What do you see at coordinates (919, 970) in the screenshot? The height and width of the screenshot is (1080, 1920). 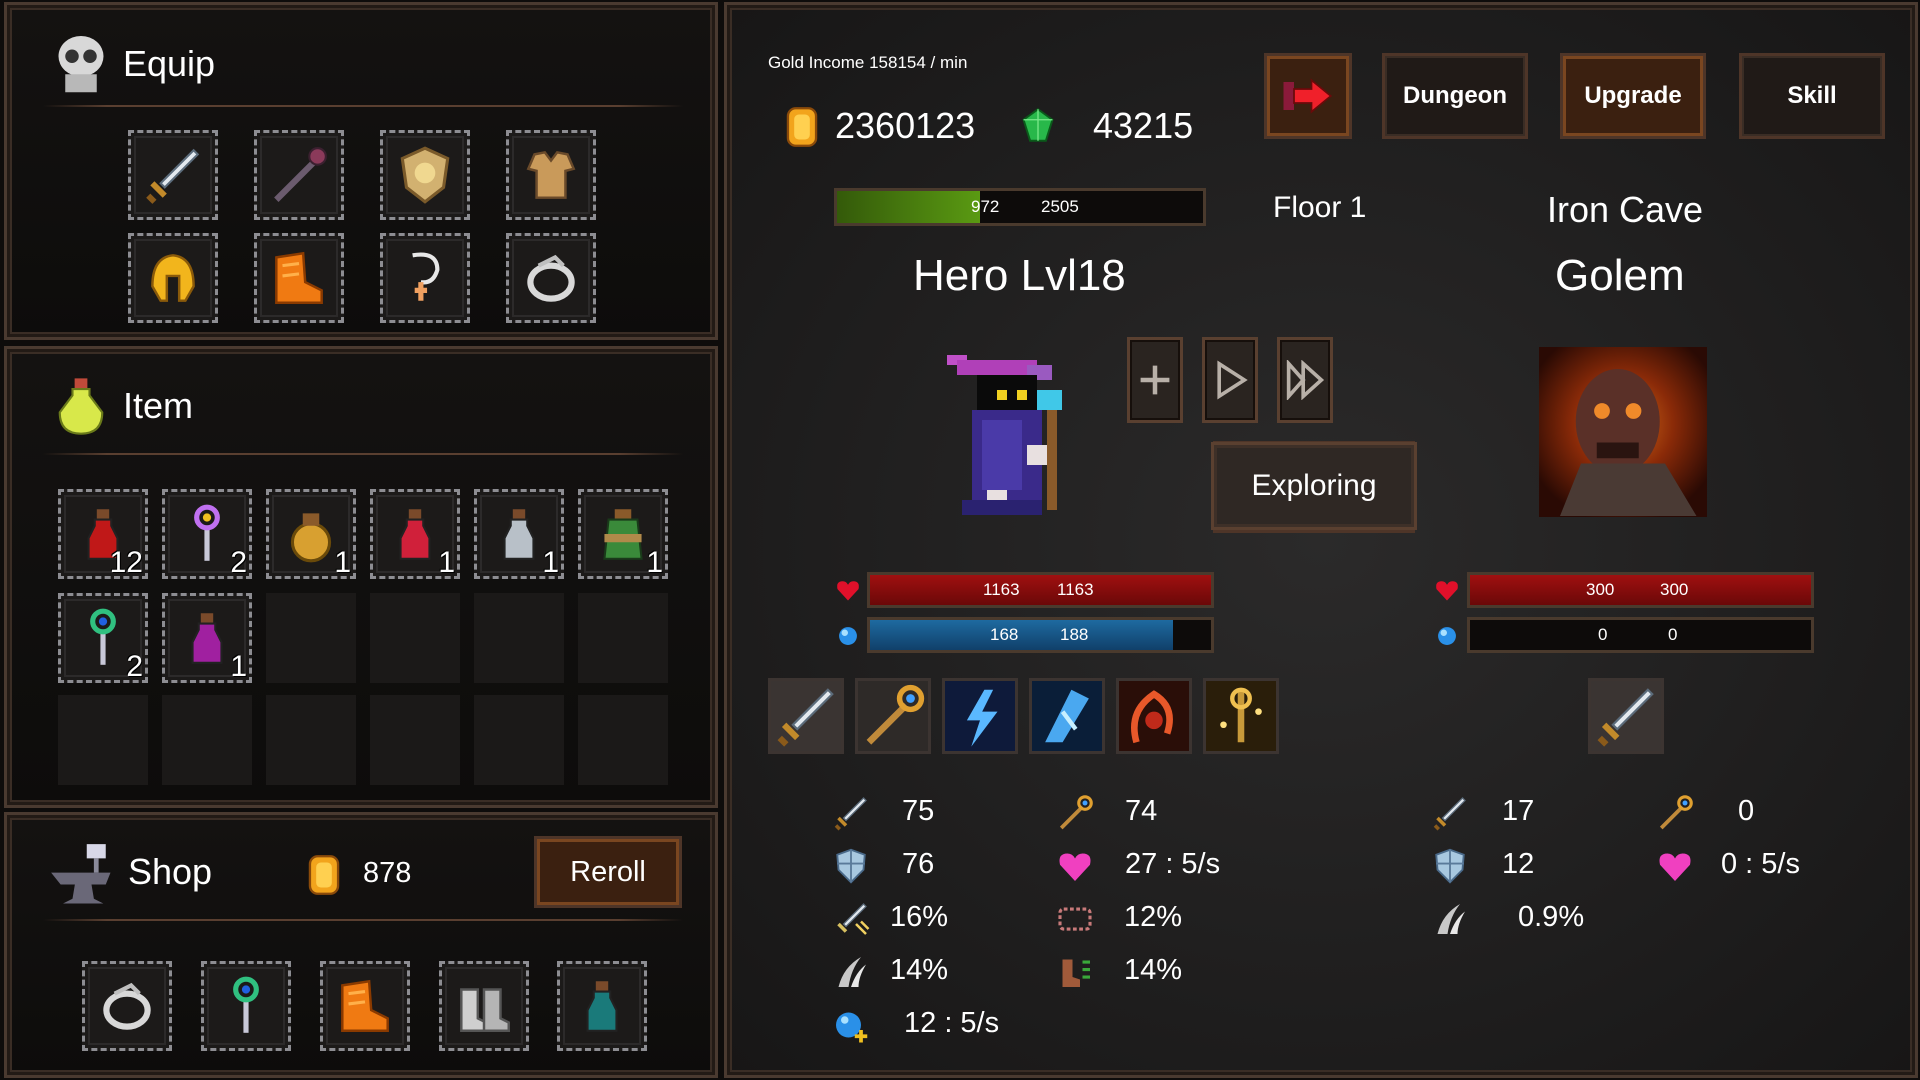 I see `hero-dodge: 14%` at bounding box center [919, 970].